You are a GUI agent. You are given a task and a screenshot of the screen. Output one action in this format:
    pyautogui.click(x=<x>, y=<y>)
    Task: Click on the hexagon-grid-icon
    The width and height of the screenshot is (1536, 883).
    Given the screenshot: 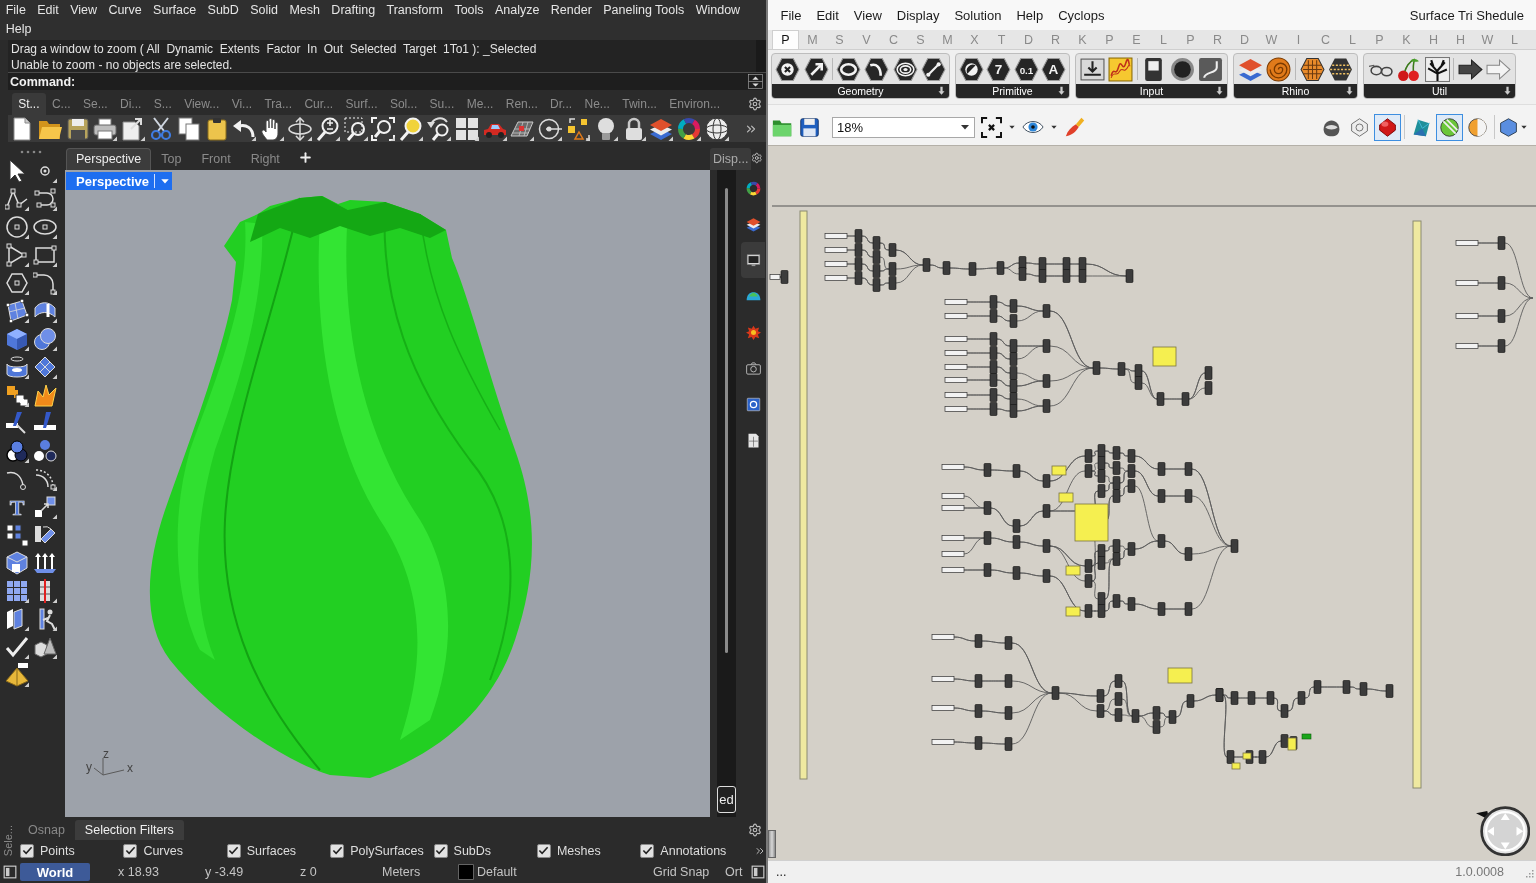 What is the action you would take?
    pyautogui.click(x=1312, y=69)
    